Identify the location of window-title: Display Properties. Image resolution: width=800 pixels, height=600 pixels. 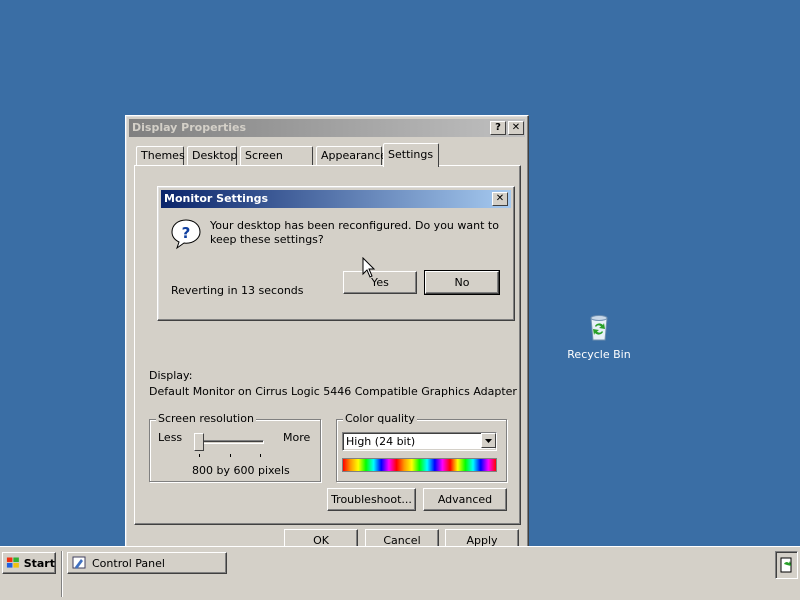
(189, 127).